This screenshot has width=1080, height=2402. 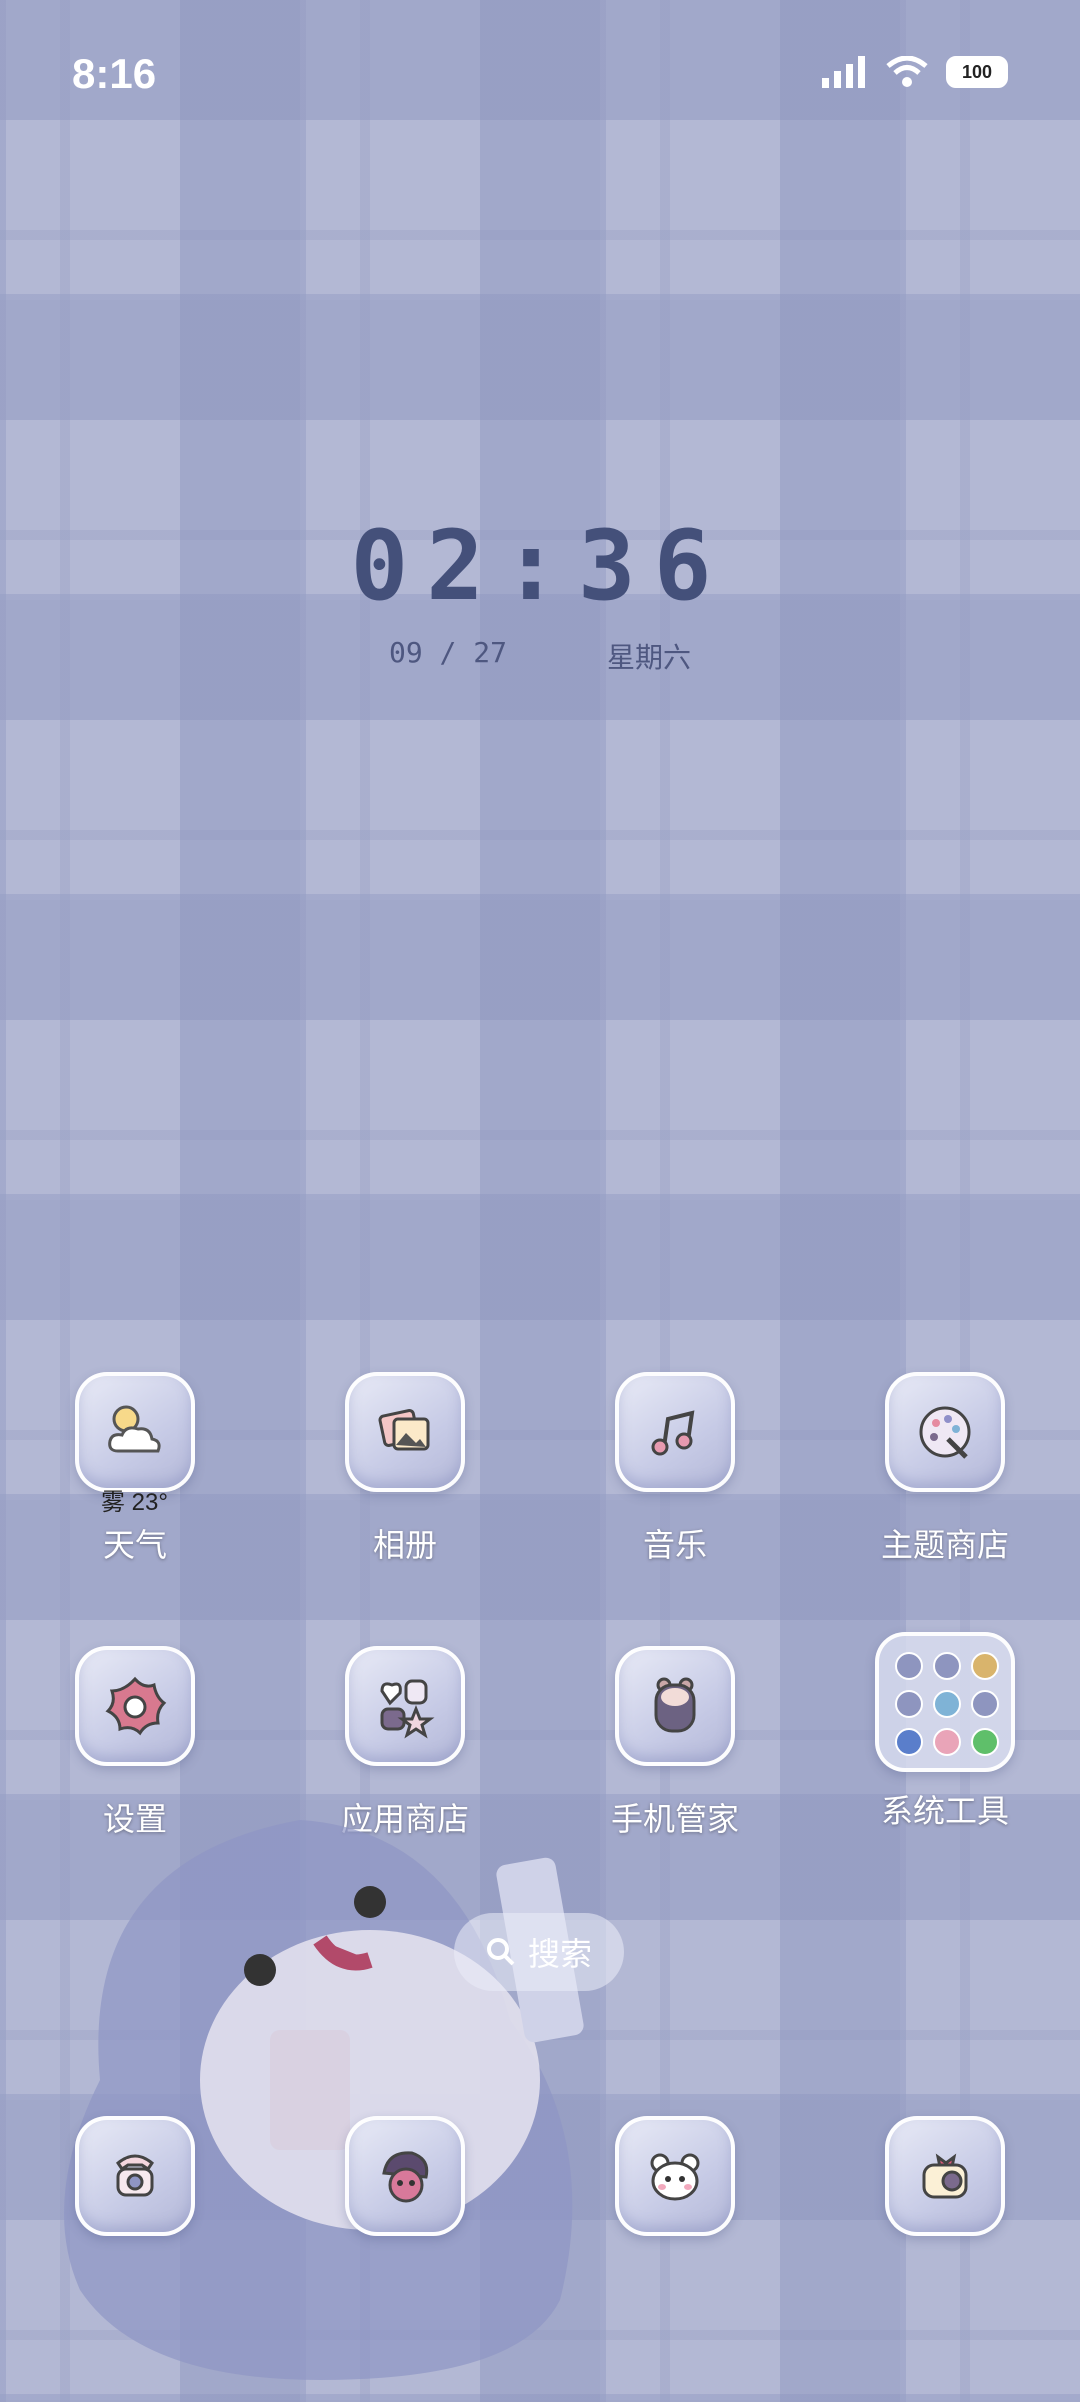 What do you see at coordinates (135, 1743) in the screenshot?
I see `app-settings: 设置` at bounding box center [135, 1743].